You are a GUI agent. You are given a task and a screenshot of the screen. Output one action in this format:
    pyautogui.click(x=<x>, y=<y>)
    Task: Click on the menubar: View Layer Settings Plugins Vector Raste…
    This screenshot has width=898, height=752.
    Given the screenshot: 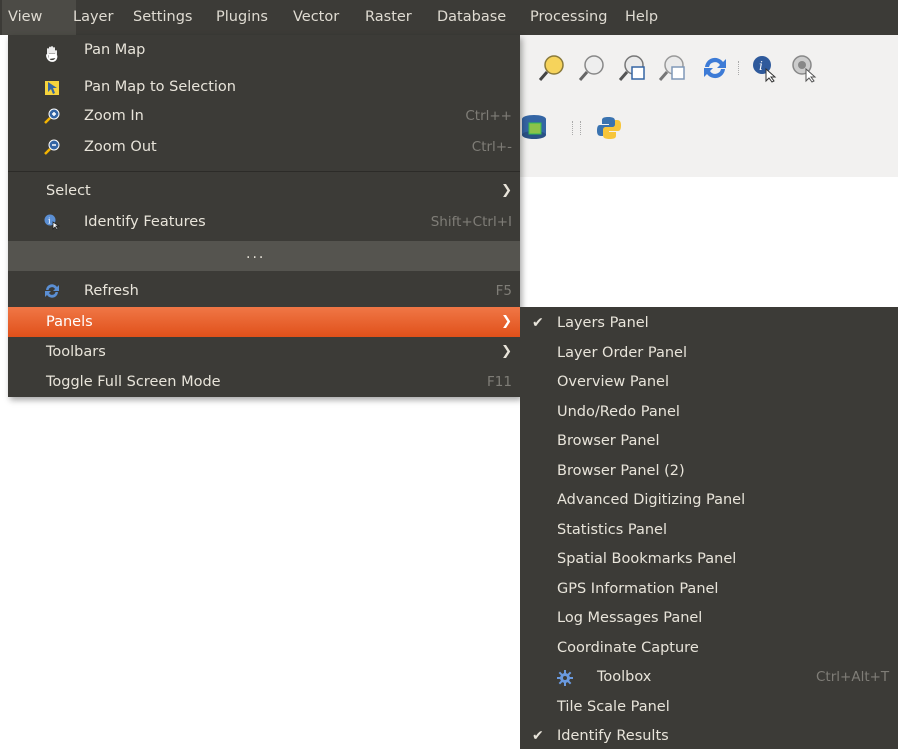 What is the action you would take?
    pyautogui.click(x=449, y=17)
    